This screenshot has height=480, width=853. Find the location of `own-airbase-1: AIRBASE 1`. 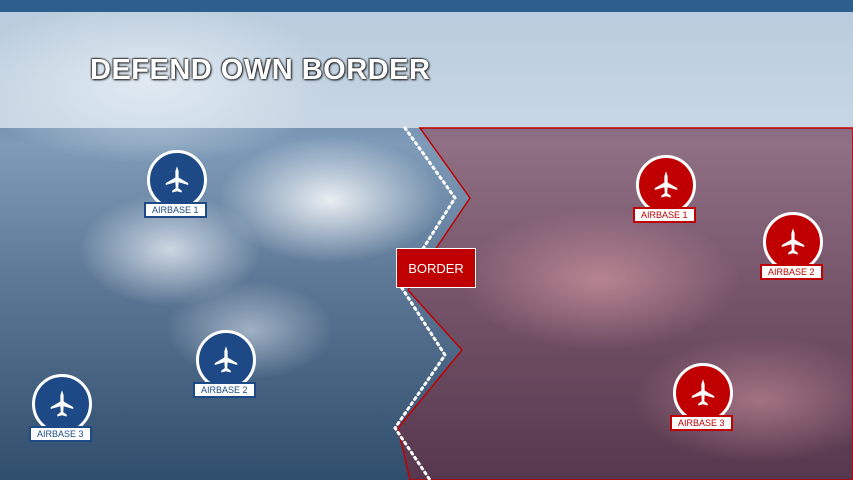

own-airbase-1: AIRBASE 1 is located at coordinates (179, 190).